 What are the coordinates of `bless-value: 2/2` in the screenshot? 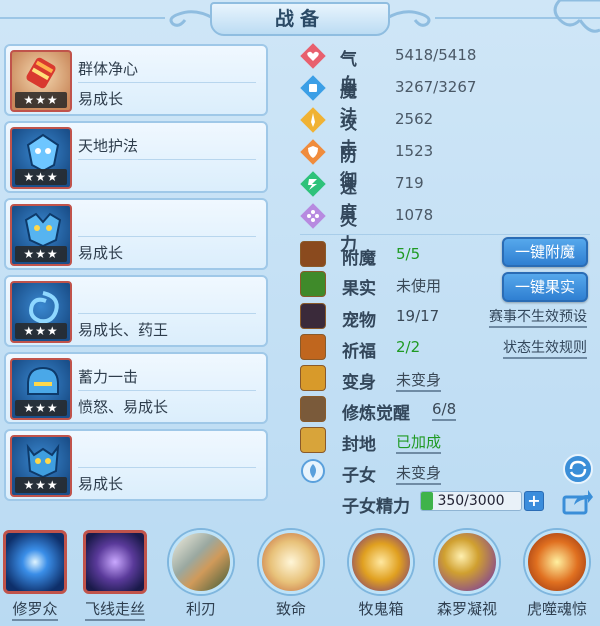 It's located at (408, 347).